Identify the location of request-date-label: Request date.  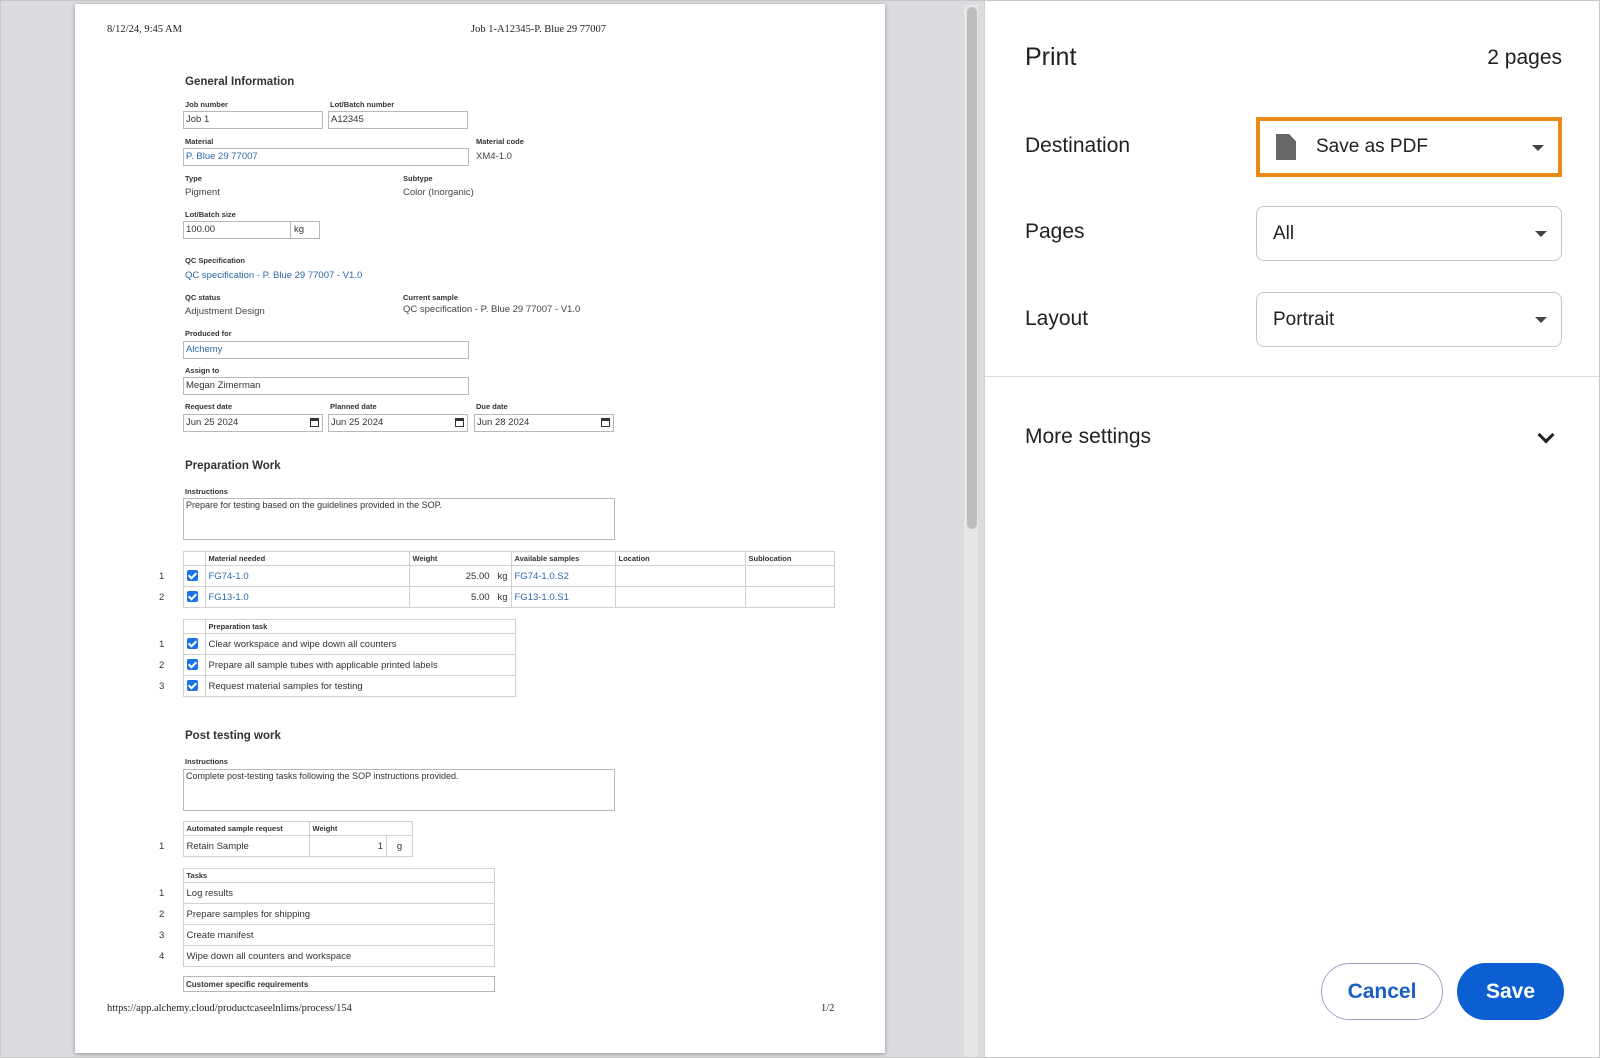
(209, 406).